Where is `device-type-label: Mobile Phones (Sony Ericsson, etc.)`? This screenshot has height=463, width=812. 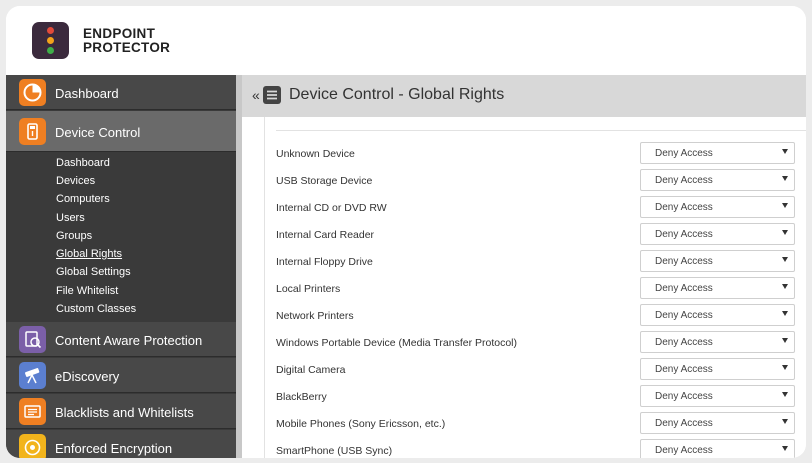 device-type-label: Mobile Phones (Sony Ericsson, etc.) is located at coordinates (361, 424).